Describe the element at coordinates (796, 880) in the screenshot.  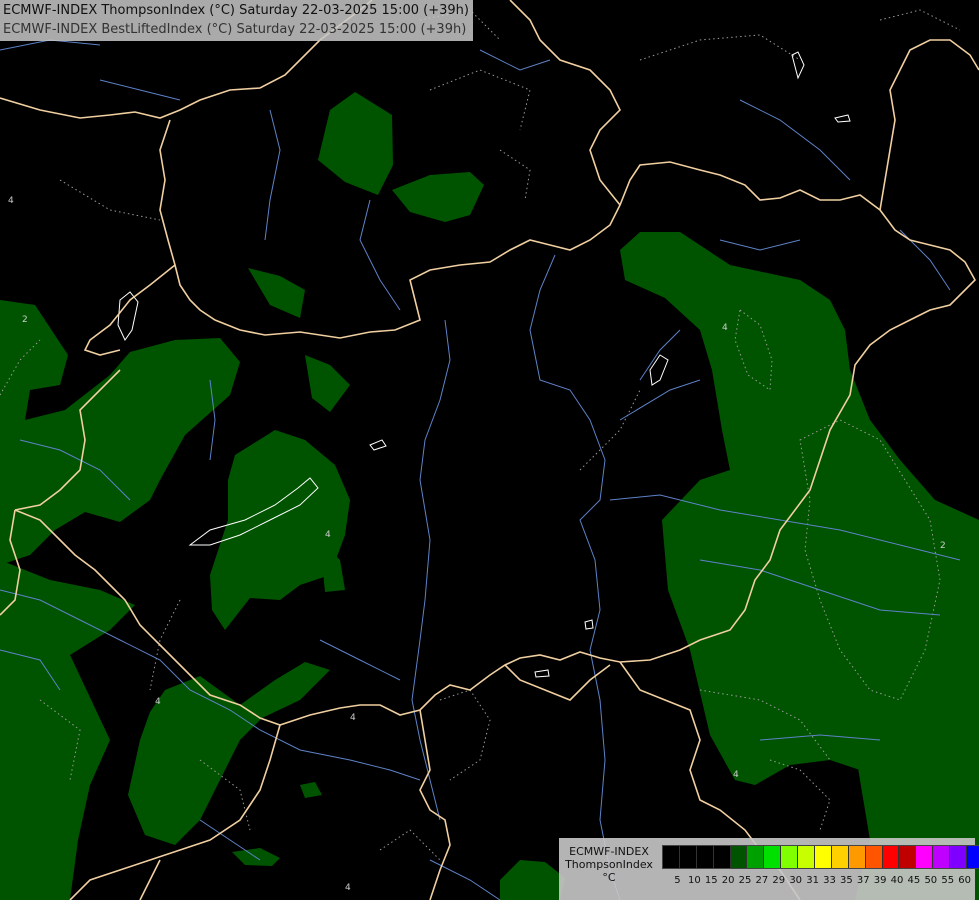
I see `legend-tick-label: 30` at that location.